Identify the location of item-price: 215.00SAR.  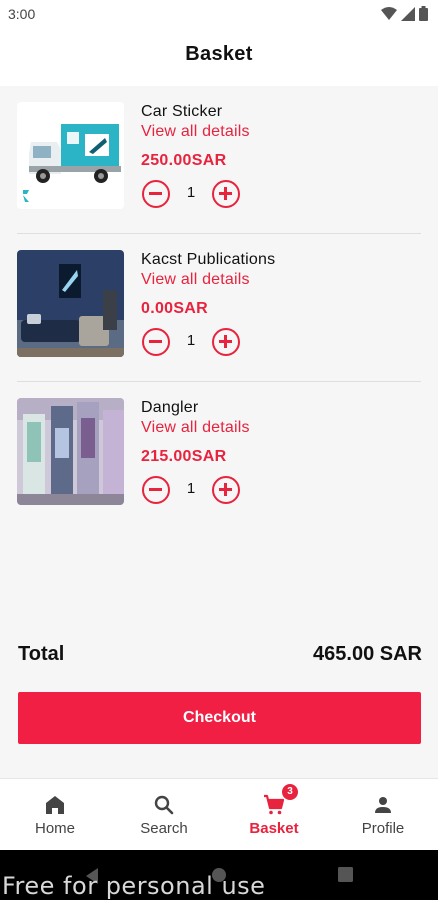
(184, 456).